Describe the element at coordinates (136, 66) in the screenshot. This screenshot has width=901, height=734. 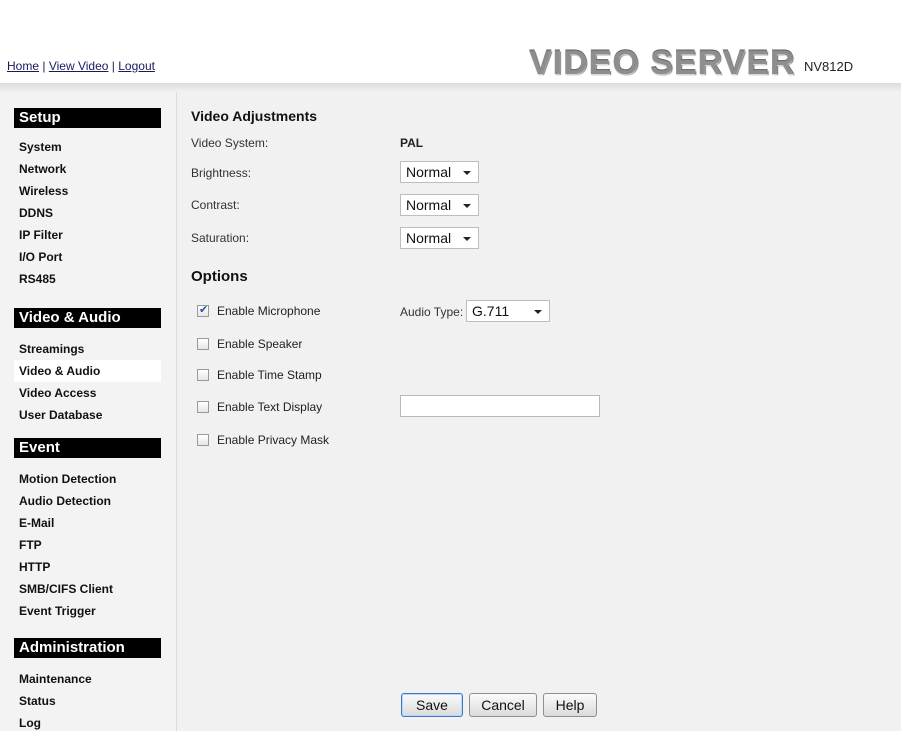
I see `logout-link: Logout` at that location.